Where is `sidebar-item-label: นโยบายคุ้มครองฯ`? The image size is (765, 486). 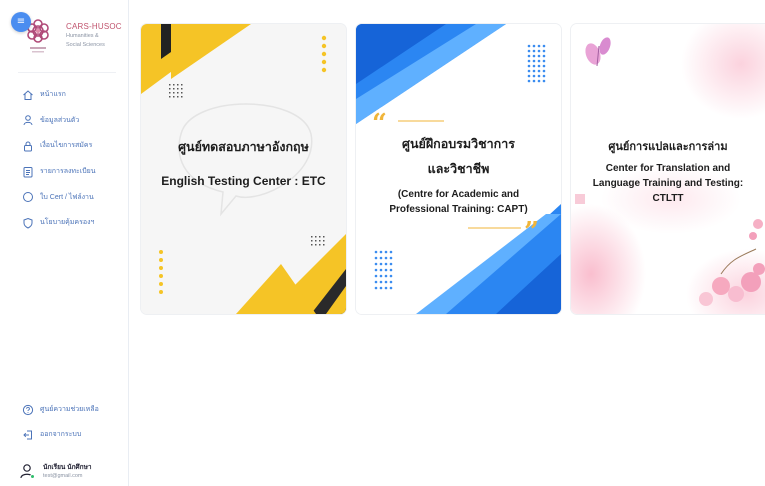 sidebar-item-label: นโยบายคุ้มครองฯ is located at coordinates (67, 223).